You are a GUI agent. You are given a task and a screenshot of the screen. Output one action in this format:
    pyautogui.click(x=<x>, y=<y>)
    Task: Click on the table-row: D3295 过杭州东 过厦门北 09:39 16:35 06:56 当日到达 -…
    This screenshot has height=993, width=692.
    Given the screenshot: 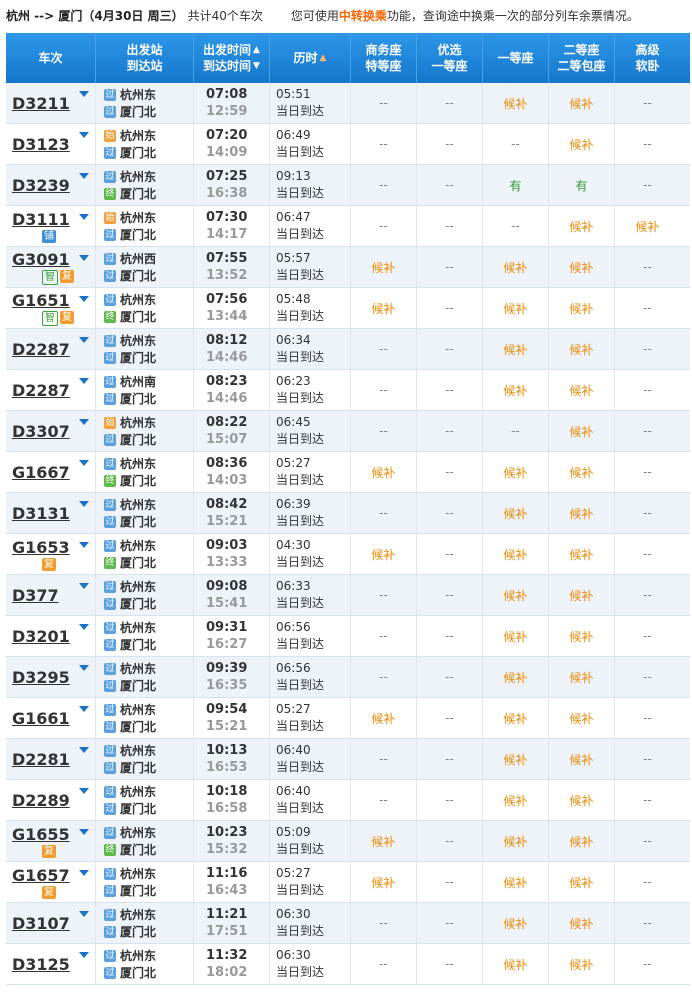 What is the action you would take?
    pyautogui.click(x=348, y=677)
    